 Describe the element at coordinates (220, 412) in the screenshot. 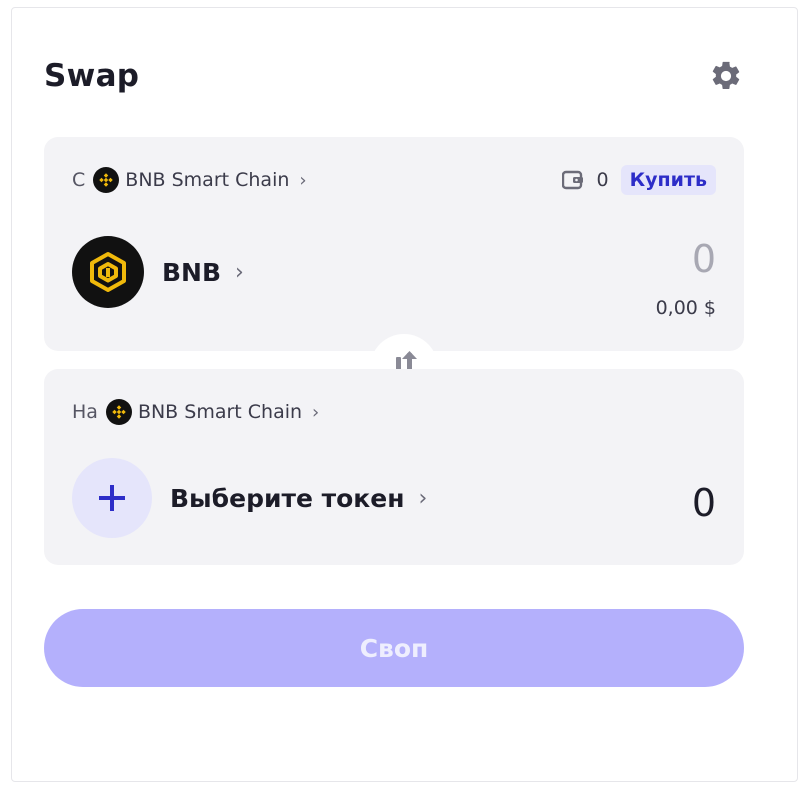

I see `to-chain-label: BNB Smart Chain` at that location.